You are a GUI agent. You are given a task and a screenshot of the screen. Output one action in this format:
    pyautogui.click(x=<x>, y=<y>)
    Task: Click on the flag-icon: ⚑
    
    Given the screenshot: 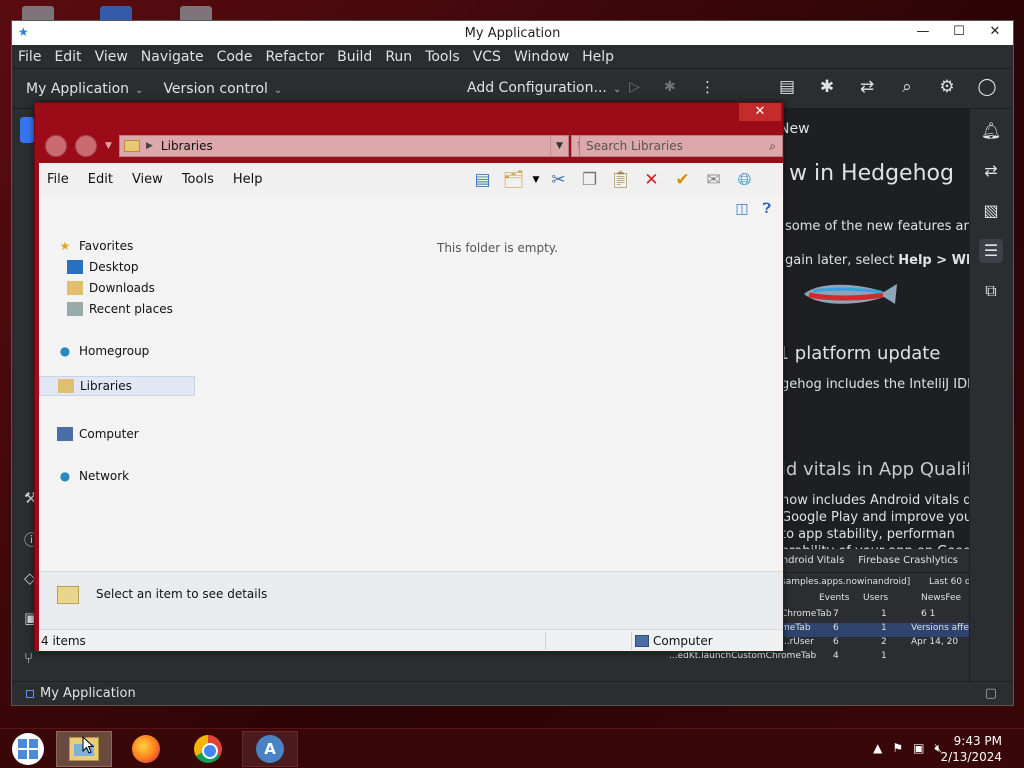 What is the action you would take?
    pyautogui.click(x=897, y=748)
    